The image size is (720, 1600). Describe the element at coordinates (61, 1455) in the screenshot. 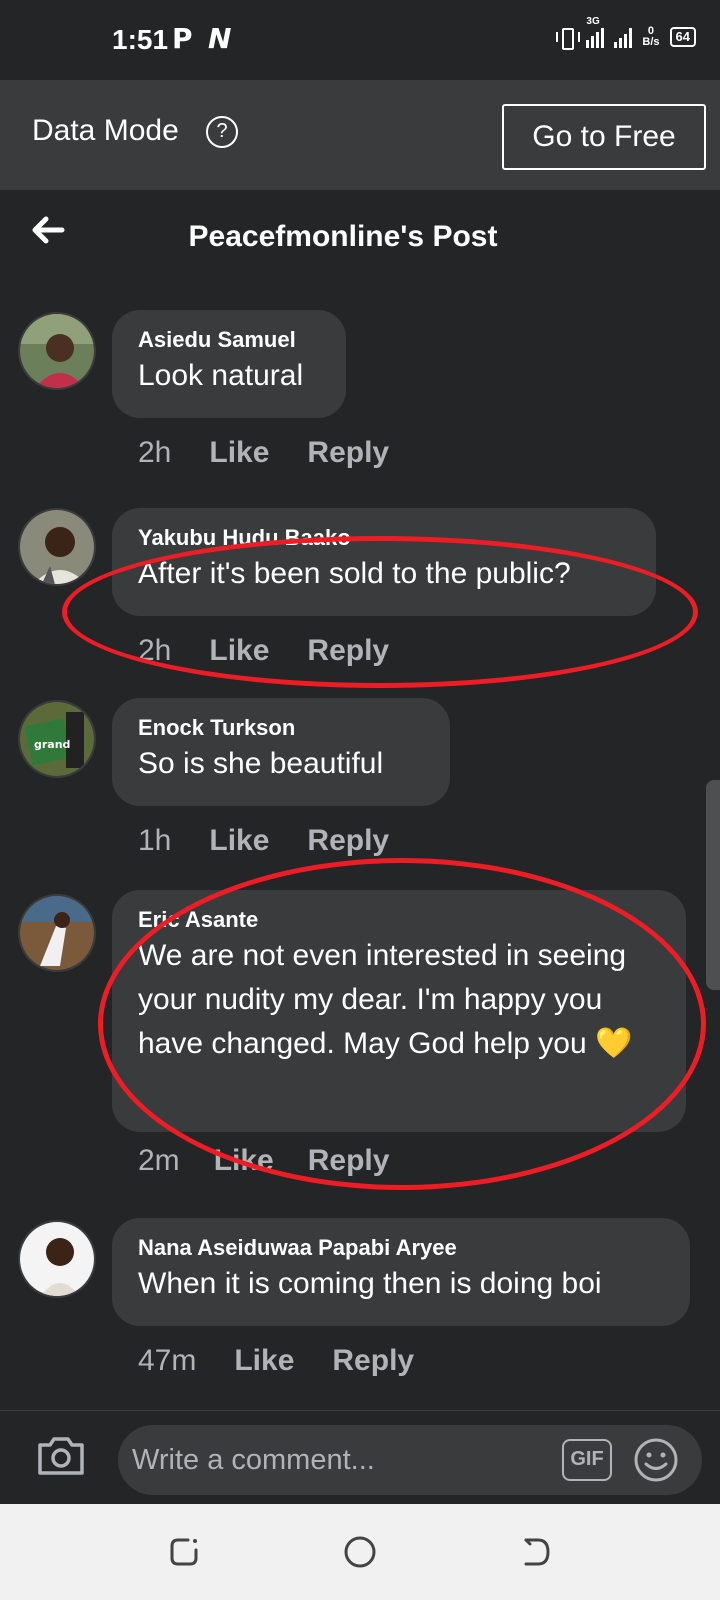

I see `camera-icon` at that location.